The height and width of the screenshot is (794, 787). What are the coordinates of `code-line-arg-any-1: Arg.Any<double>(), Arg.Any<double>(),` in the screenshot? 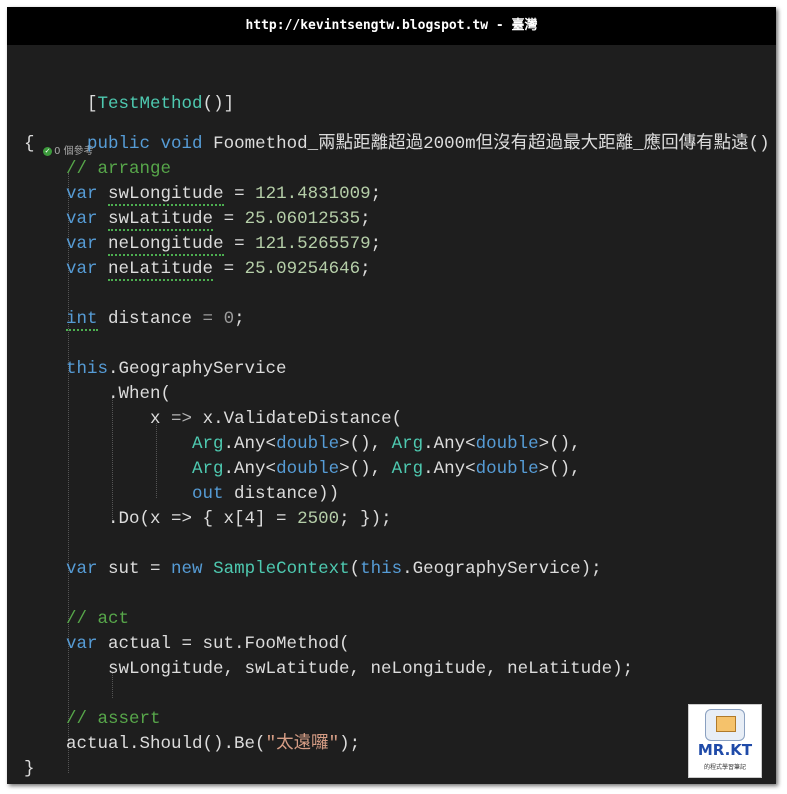 It's located at (302, 444).